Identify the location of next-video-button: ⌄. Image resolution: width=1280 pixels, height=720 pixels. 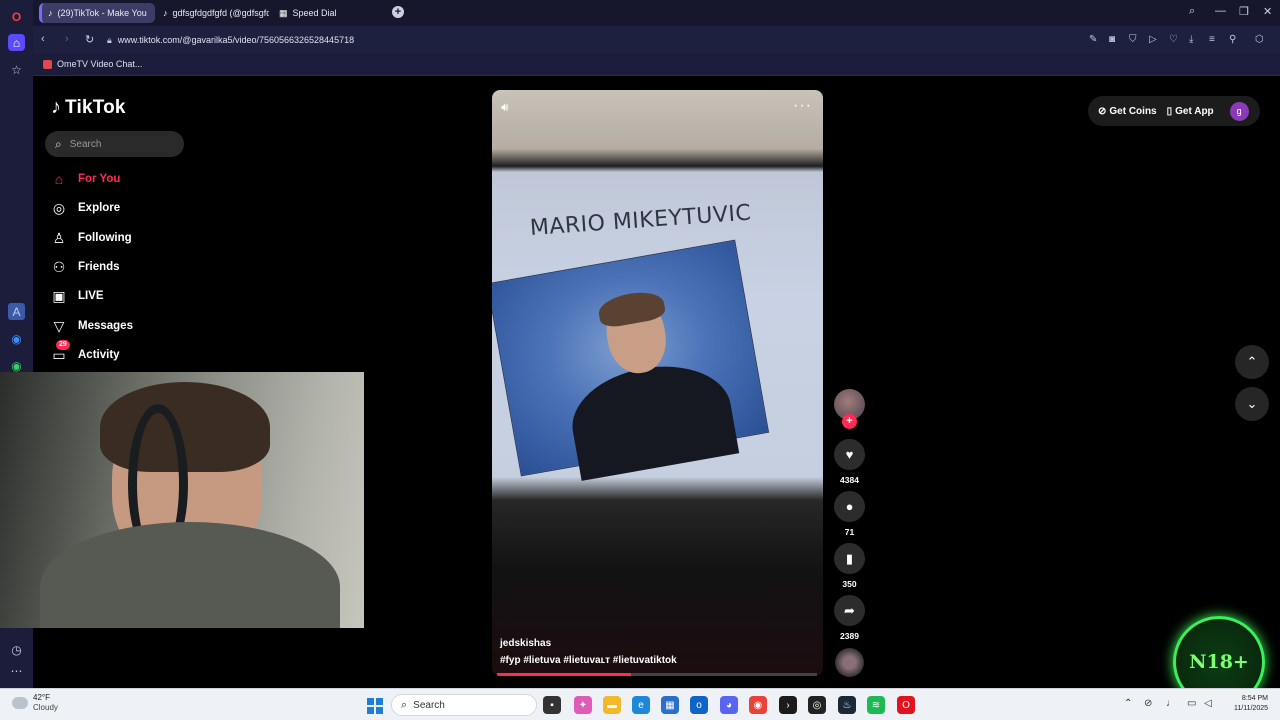
(1252, 404).